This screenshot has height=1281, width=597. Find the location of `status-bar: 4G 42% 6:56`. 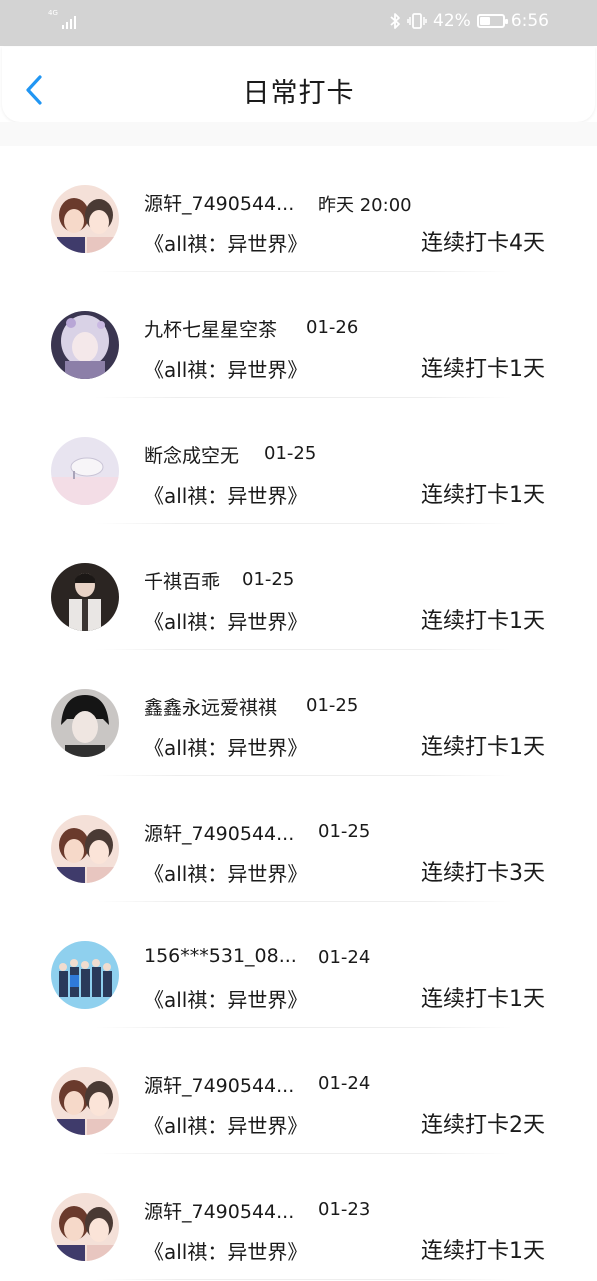

status-bar: 4G 42% 6:56 is located at coordinates (298, 23).